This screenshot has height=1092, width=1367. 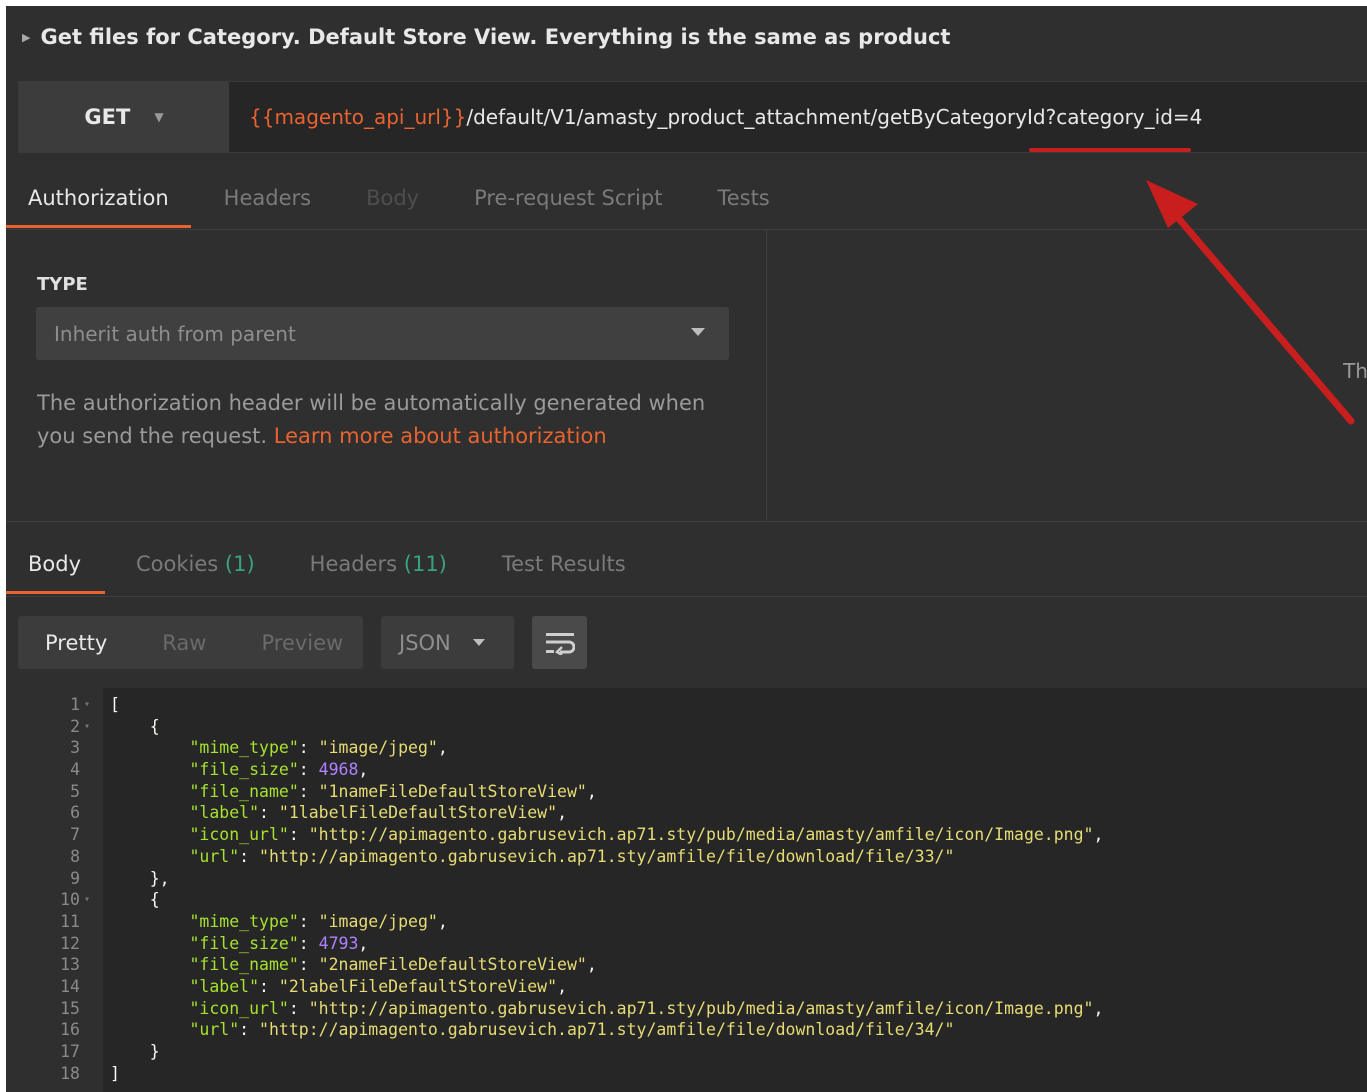 What do you see at coordinates (447, 642) in the screenshot?
I see `format-select: JSON` at bounding box center [447, 642].